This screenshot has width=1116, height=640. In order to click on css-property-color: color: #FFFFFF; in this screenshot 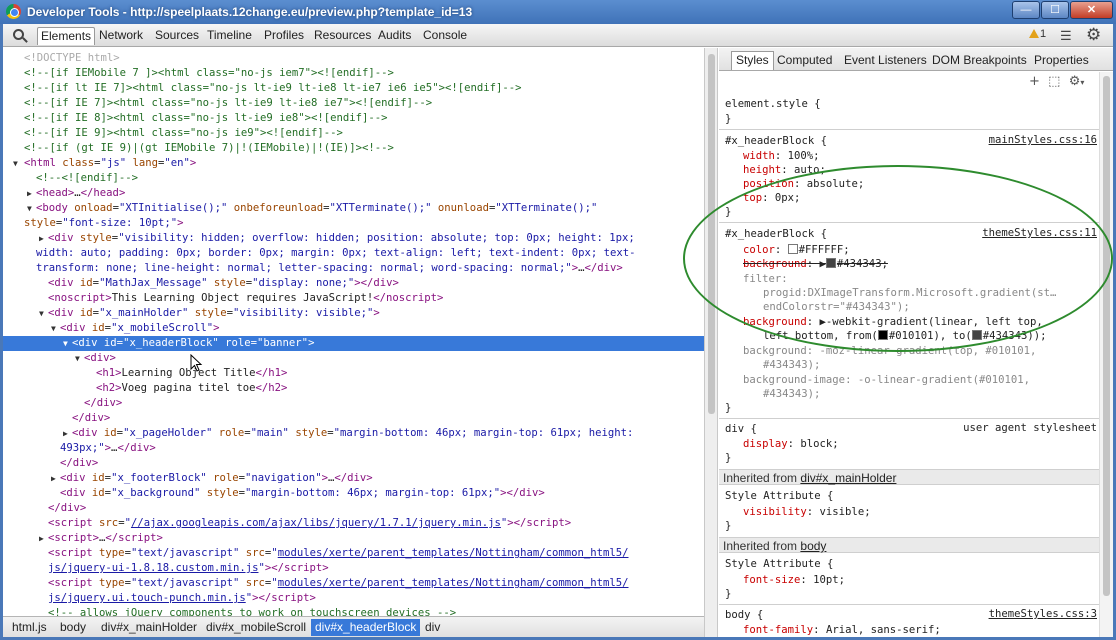, I will do `click(928, 250)`.